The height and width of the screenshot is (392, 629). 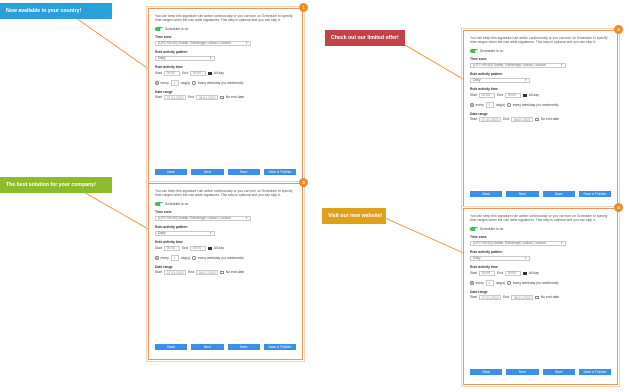 I want to click on banner-text: Now available in your country!, so click(x=44, y=11).